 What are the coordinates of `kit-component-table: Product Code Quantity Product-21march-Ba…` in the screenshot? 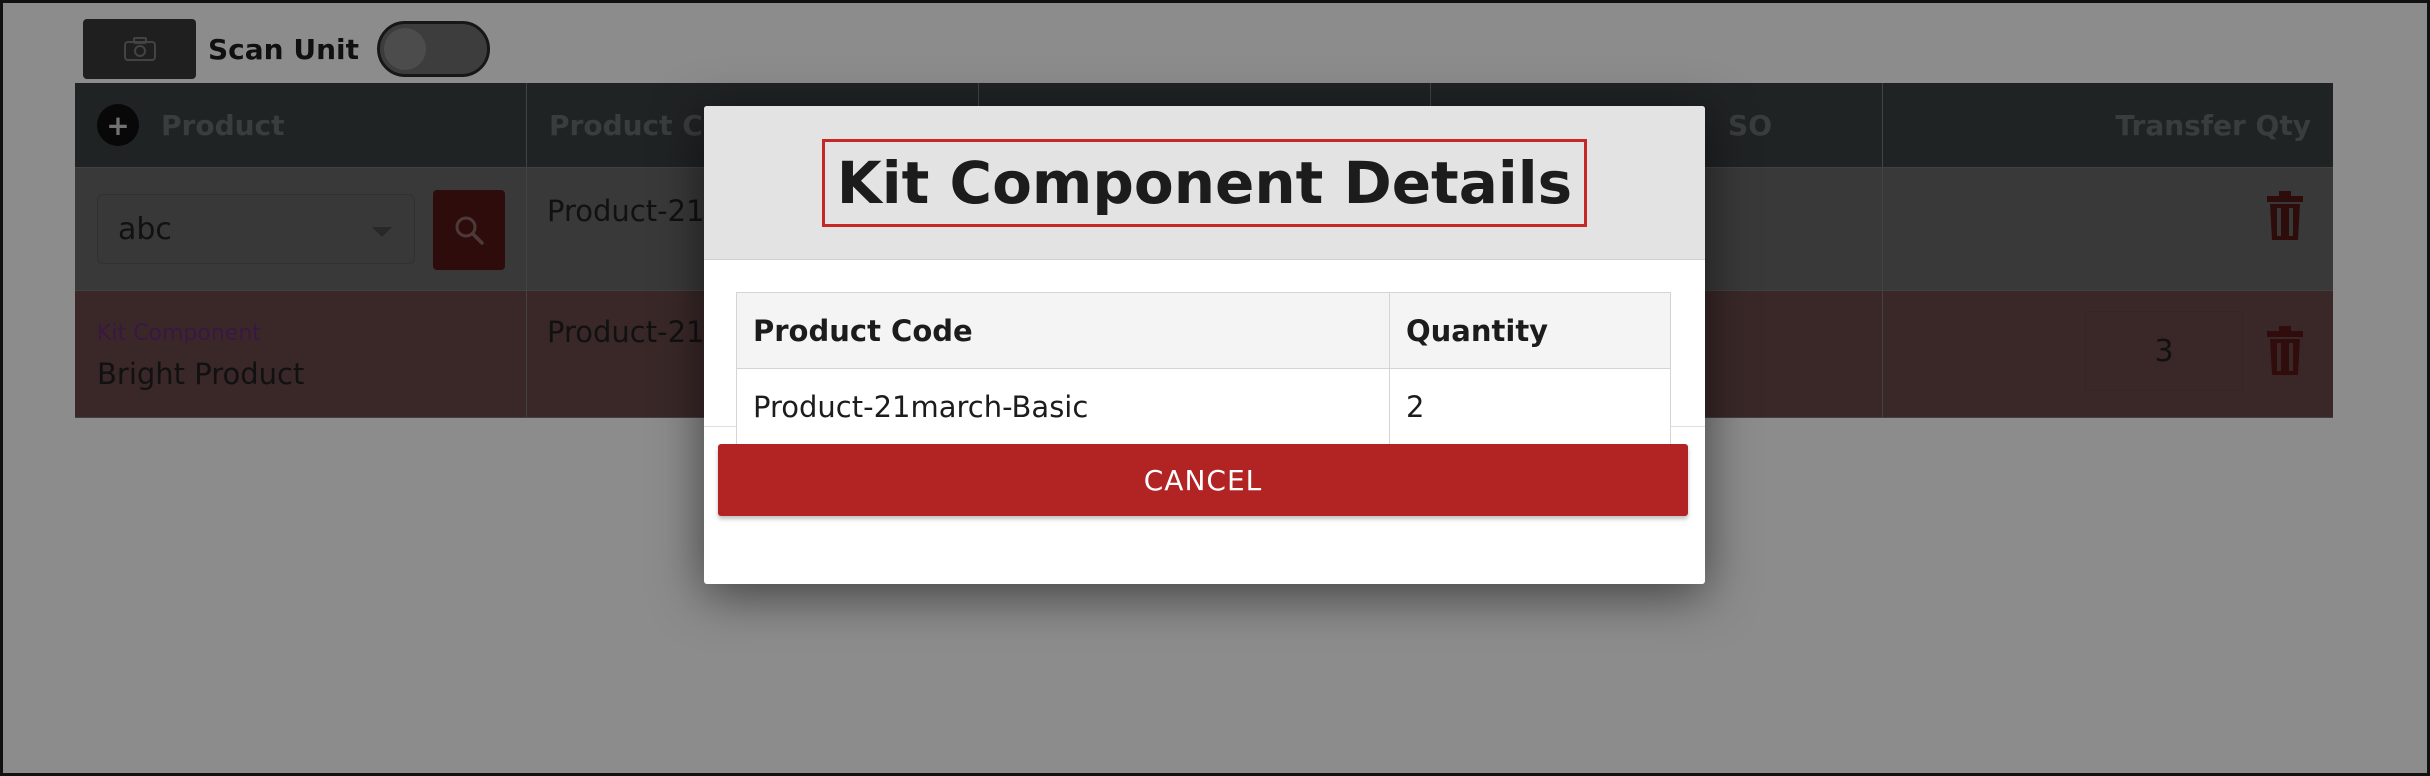 It's located at (1203, 368).